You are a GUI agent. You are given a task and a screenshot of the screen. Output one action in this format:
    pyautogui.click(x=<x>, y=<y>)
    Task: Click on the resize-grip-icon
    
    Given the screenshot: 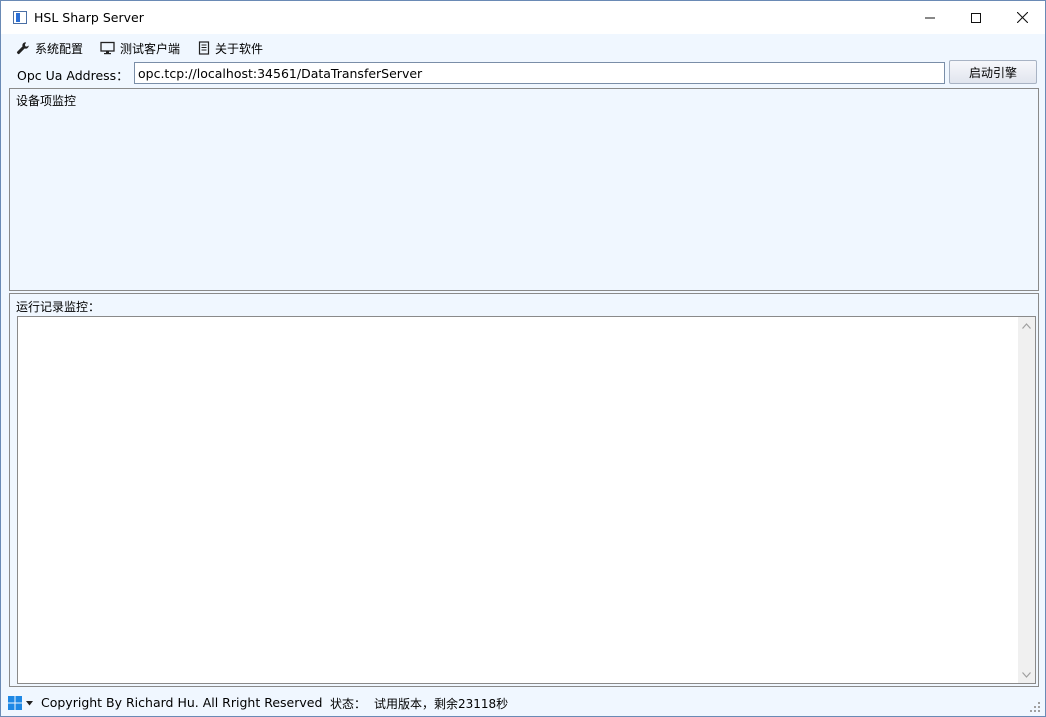 What is the action you would take?
    pyautogui.click(x=1035, y=707)
    